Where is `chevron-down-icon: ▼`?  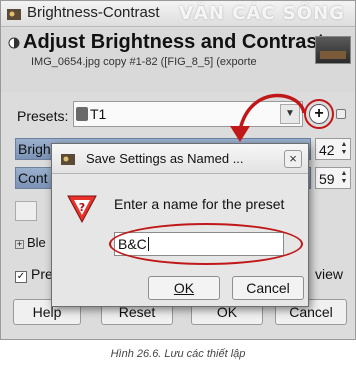
chevron-down-icon: ▼ is located at coordinates (290, 114).